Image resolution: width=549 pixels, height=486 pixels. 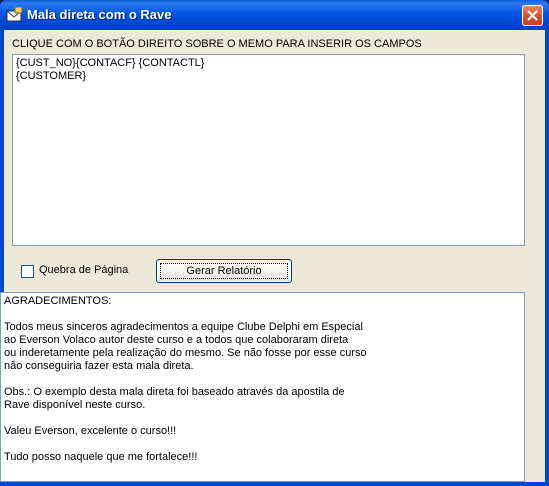 I want to click on window-frame-bottom, so click(x=274, y=484).